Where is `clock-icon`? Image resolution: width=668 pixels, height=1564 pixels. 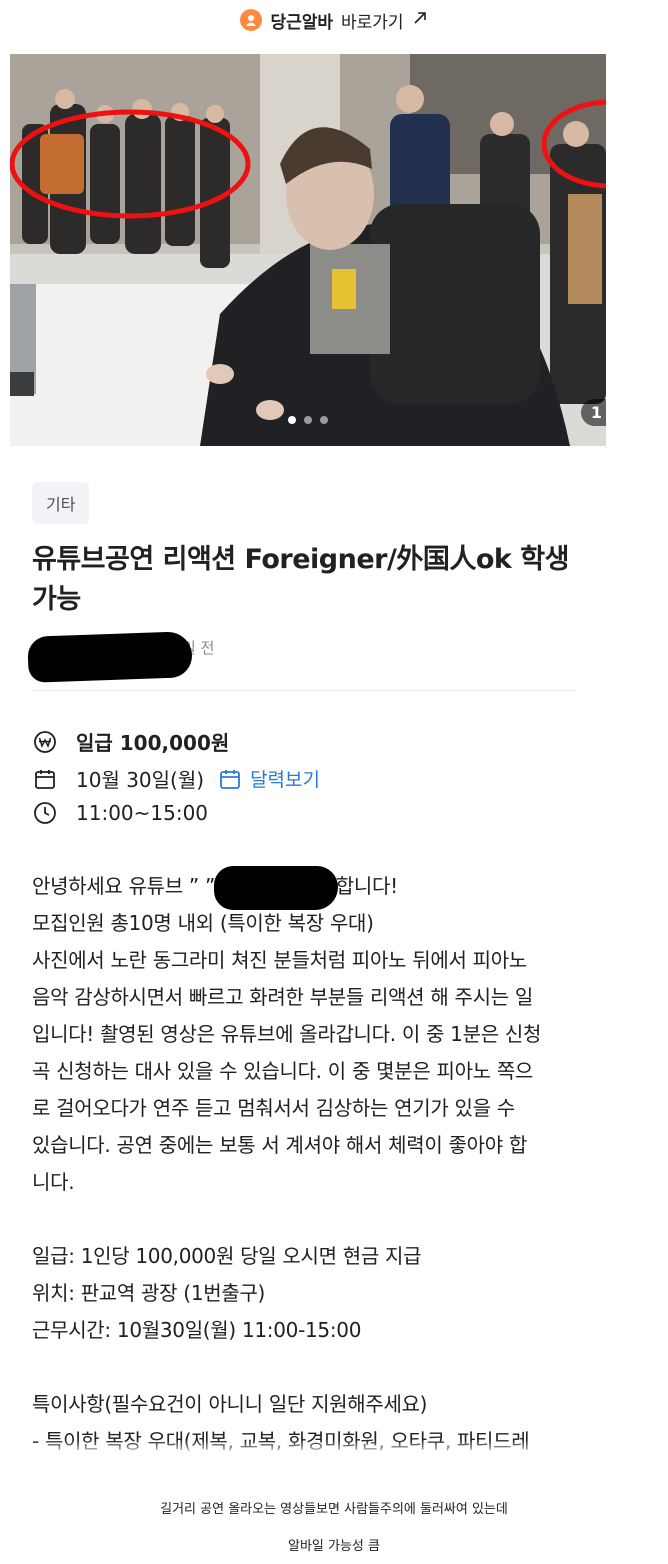 clock-icon is located at coordinates (45, 813).